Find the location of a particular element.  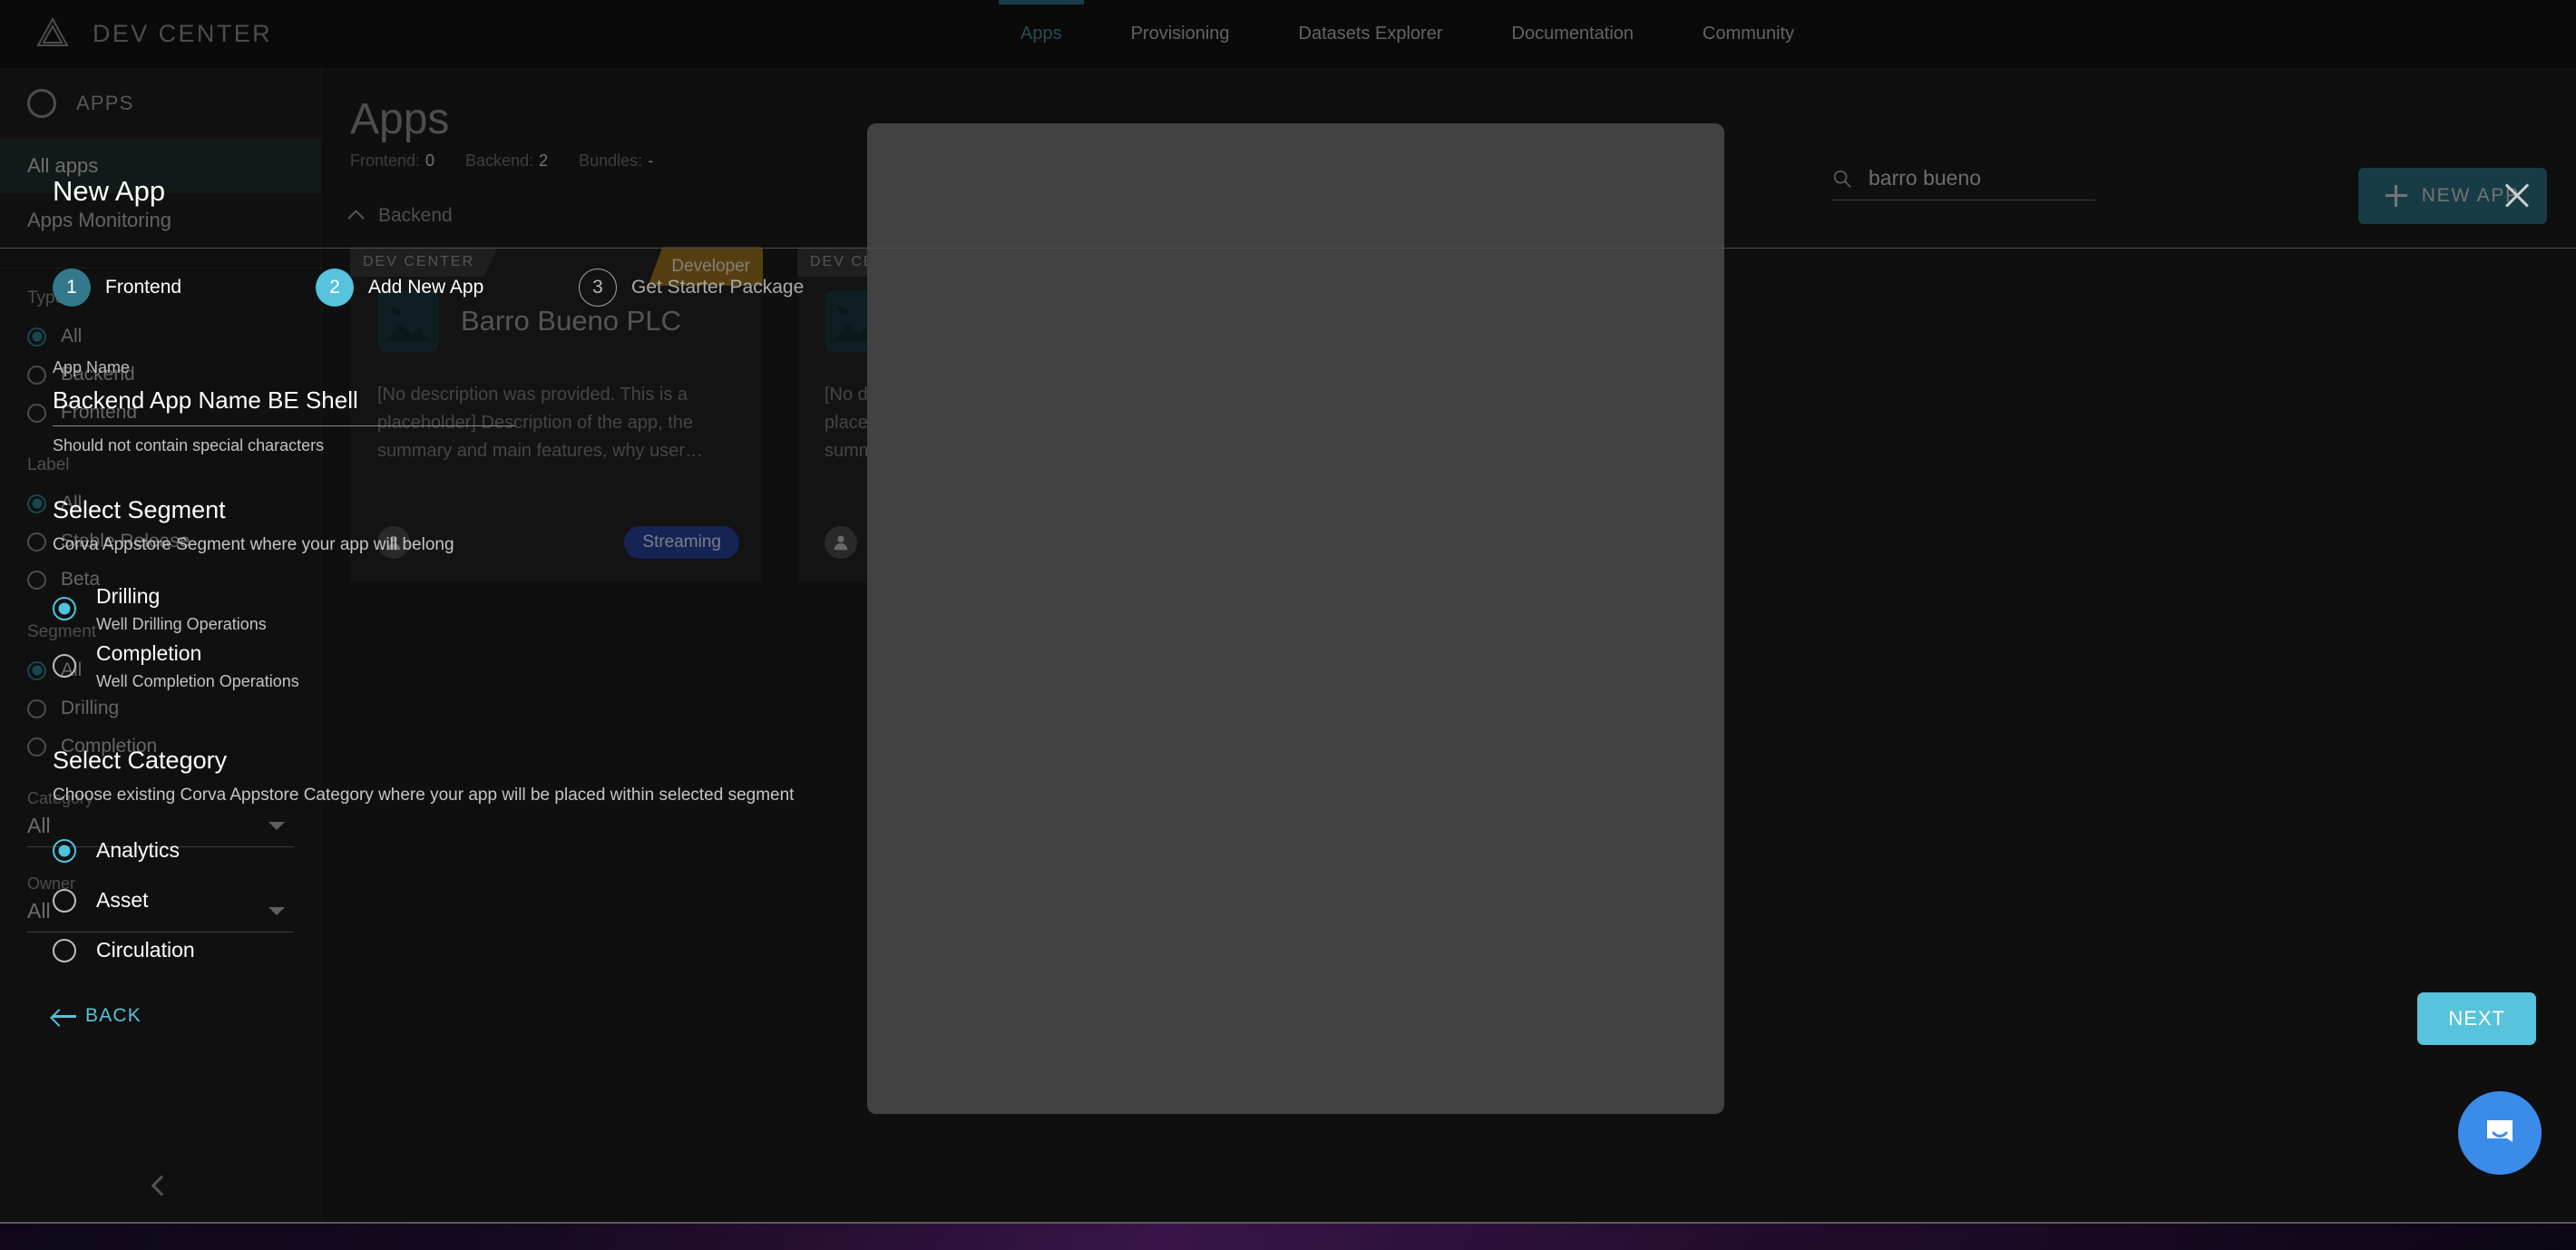

step-1-label: Frontend is located at coordinates (143, 287).